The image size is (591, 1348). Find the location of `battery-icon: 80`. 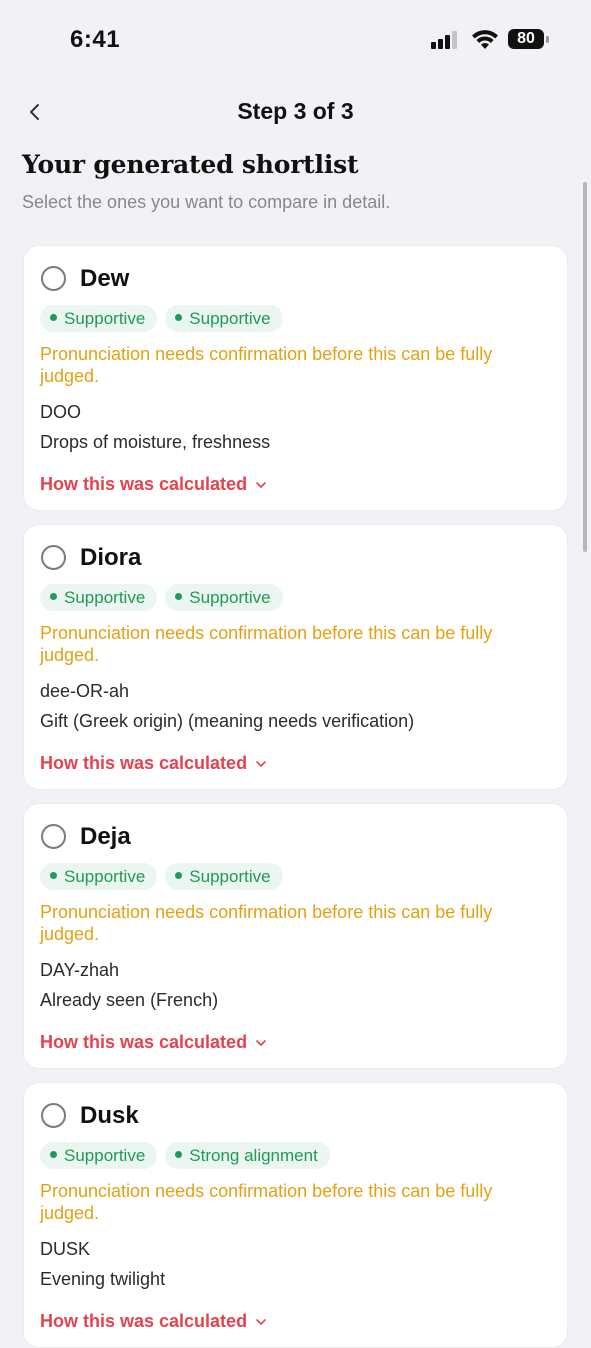

battery-icon: 80 is located at coordinates (530, 40).